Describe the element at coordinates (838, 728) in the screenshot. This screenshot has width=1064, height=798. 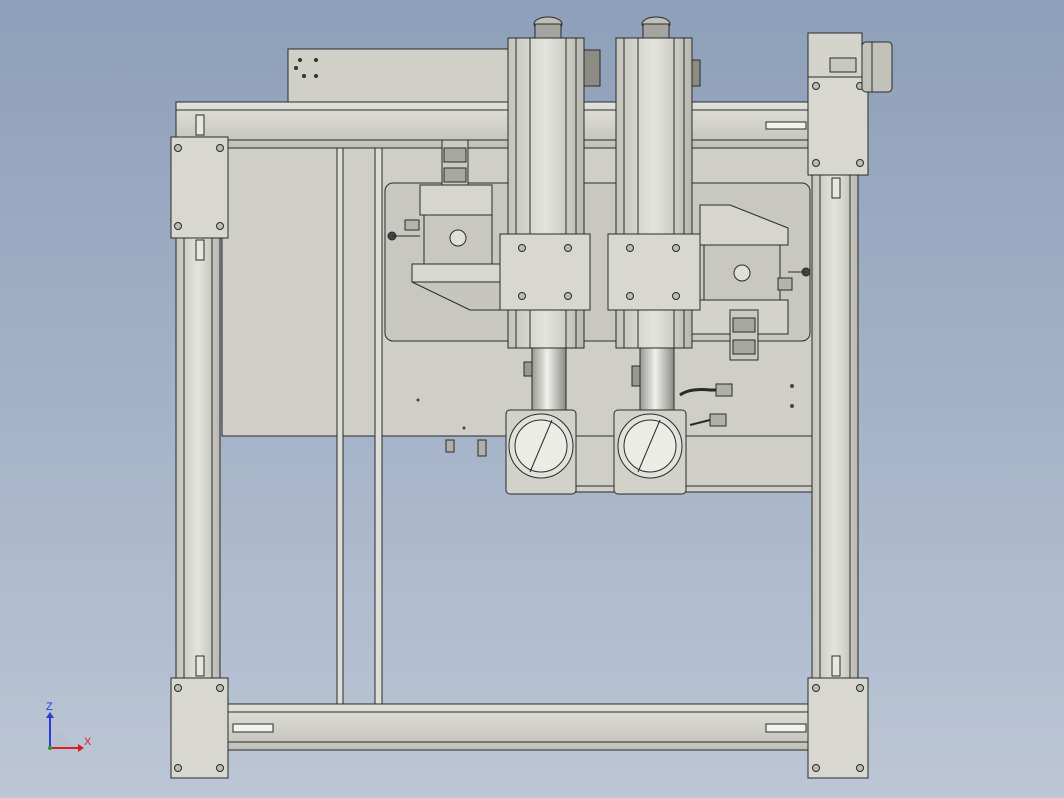
I see `corner-plate-bottom-right` at that location.